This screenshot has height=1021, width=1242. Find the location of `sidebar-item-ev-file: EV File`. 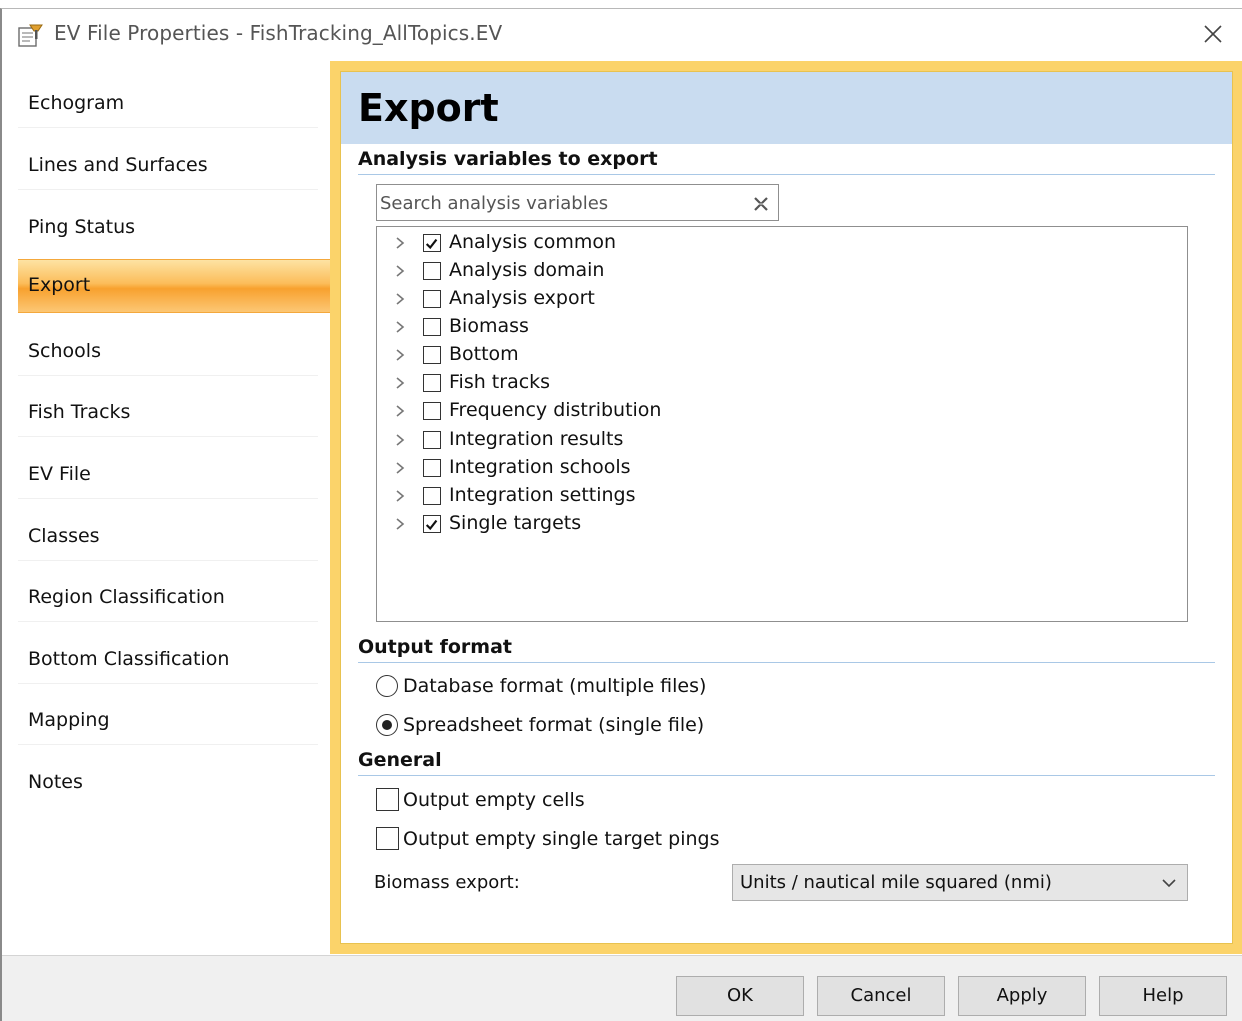

sidebar-item-ev-file: EV File is located at coordinates (174, 471).